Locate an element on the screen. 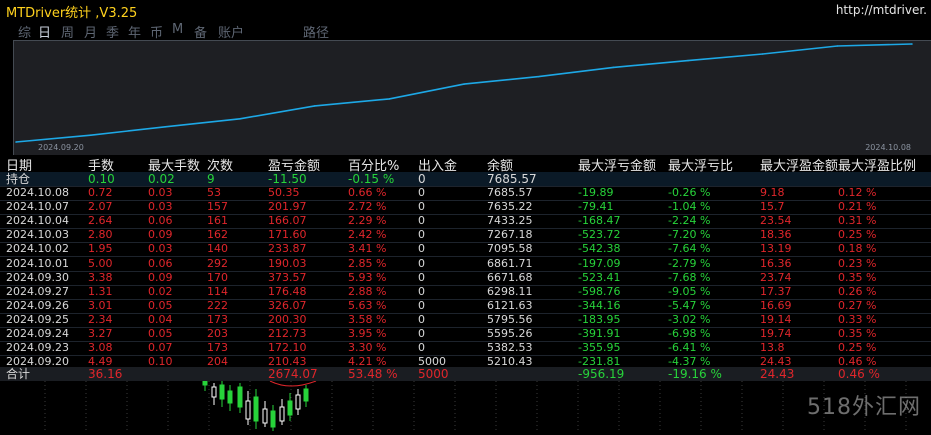 The width and height of the screenshot is (931, 435). tab-6: 币 is located at coordinates (156, 31).